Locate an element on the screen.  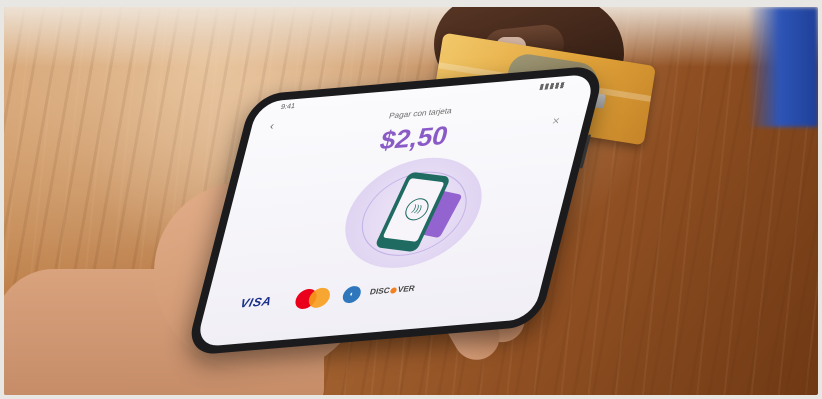
visa-logo: VISA is located at coordinates (256, 302).